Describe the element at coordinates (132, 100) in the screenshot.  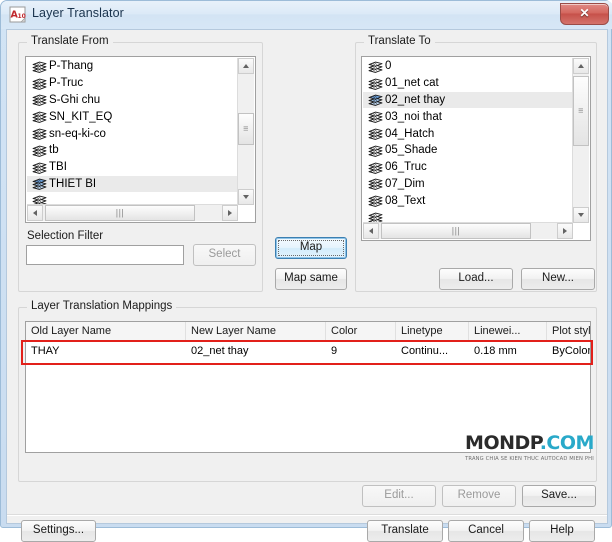
I see `list-item: S-Ghi chu` at that location.